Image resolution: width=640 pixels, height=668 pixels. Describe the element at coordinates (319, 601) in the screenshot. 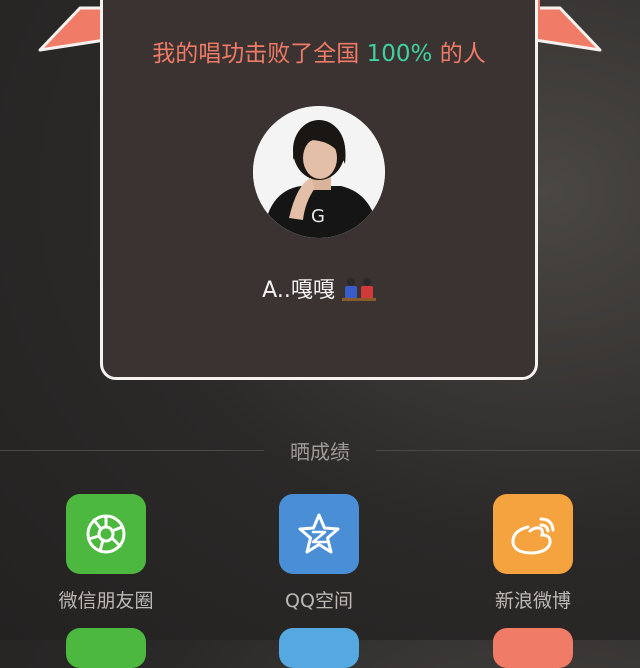

I see `share-qzone-label: QQ空间` at that location.